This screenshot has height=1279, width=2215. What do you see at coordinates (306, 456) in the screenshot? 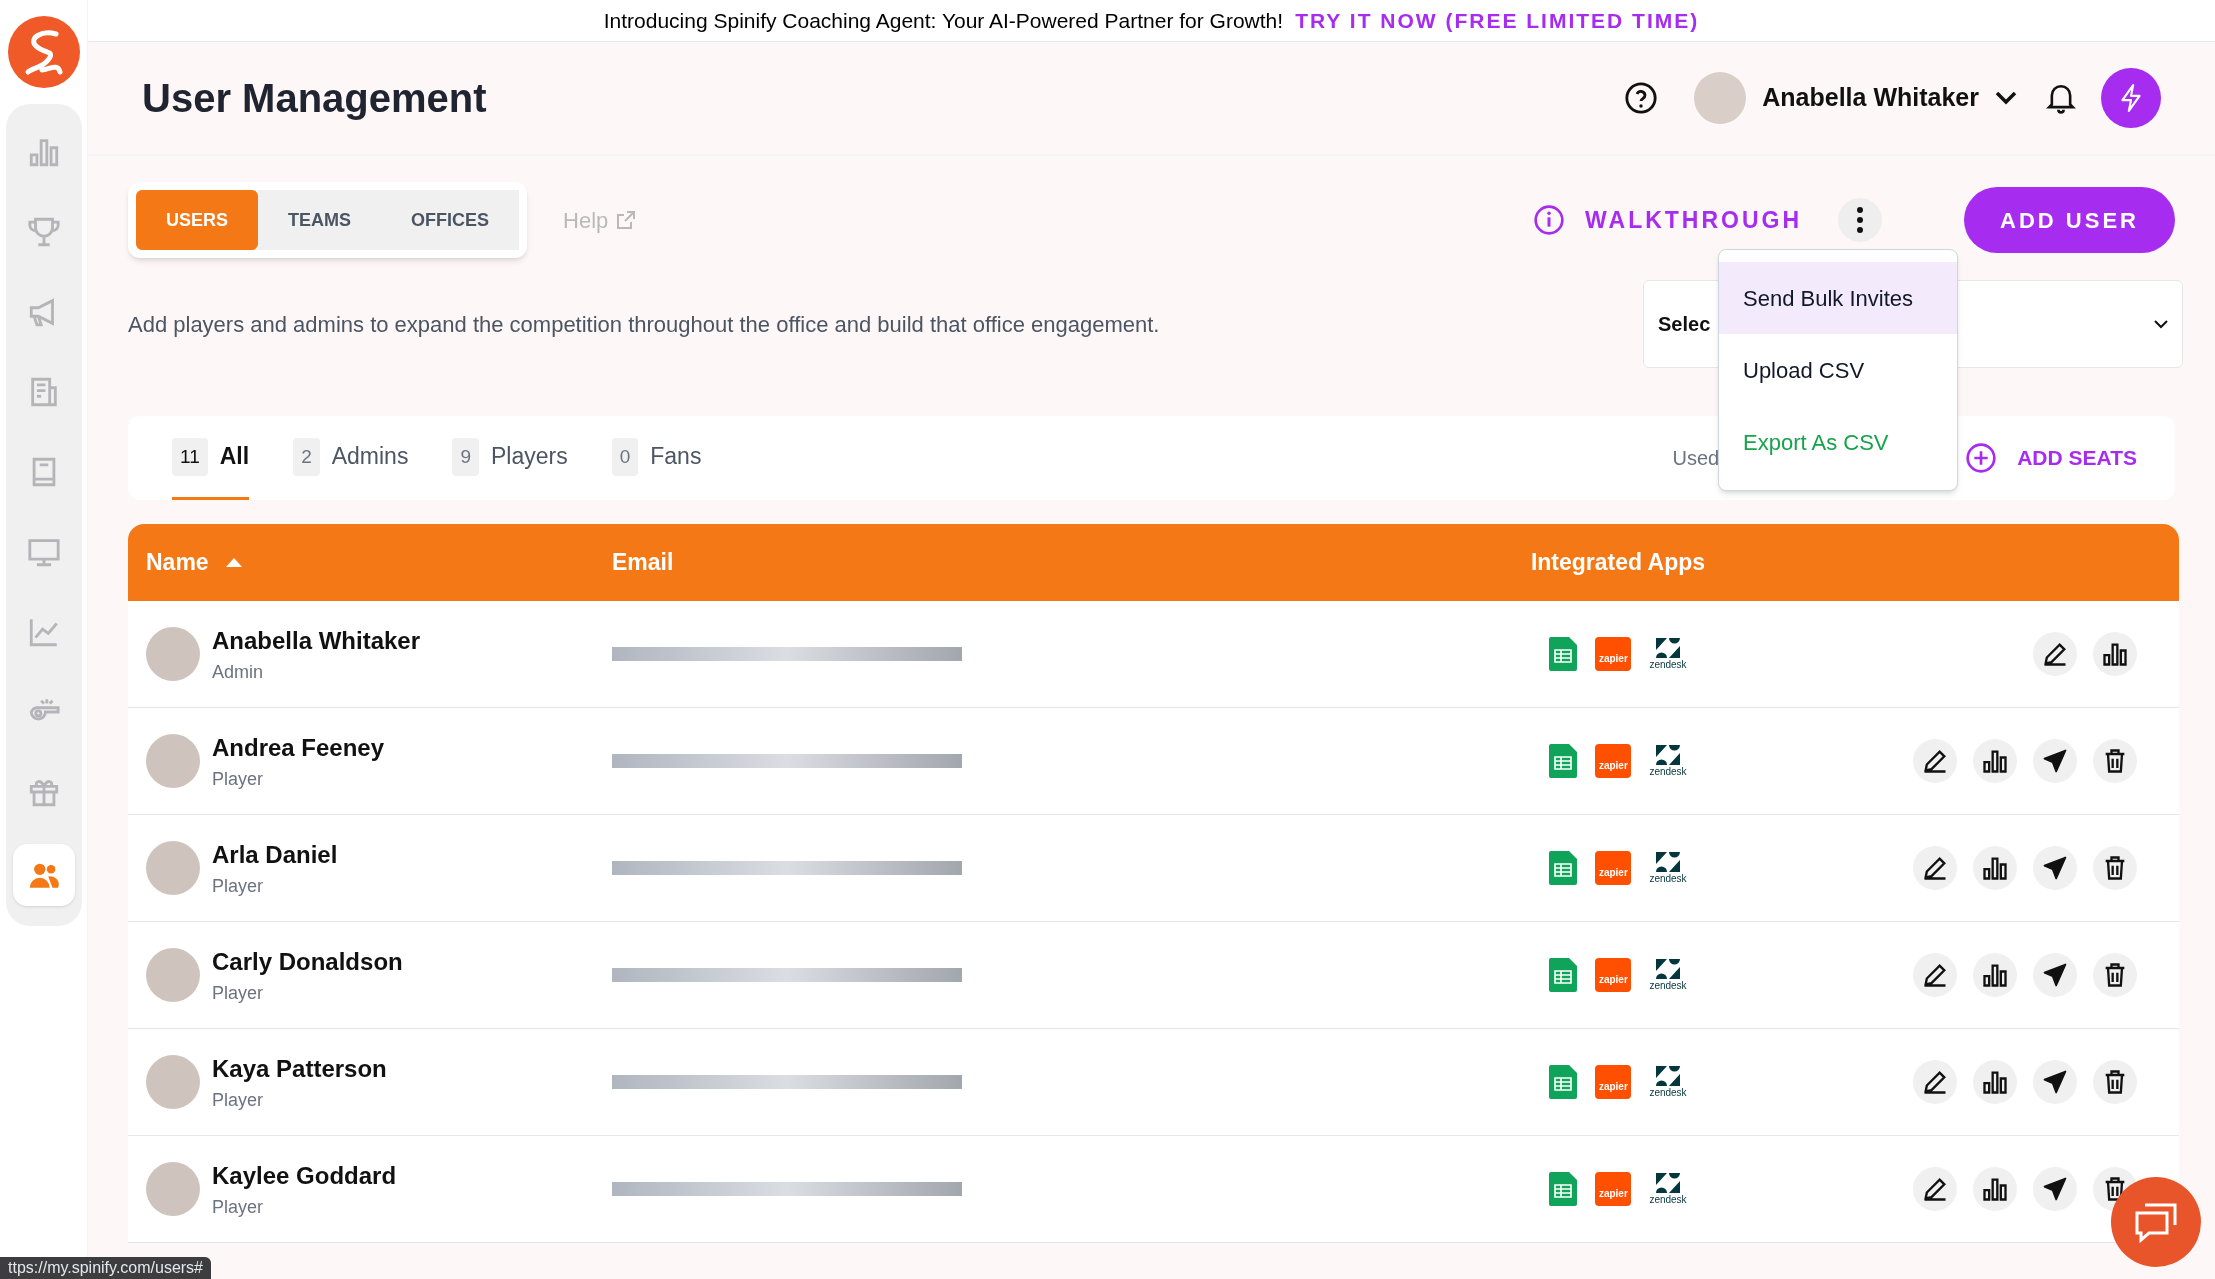
I see `count-badge: 2` at bounding box center [306, 456].